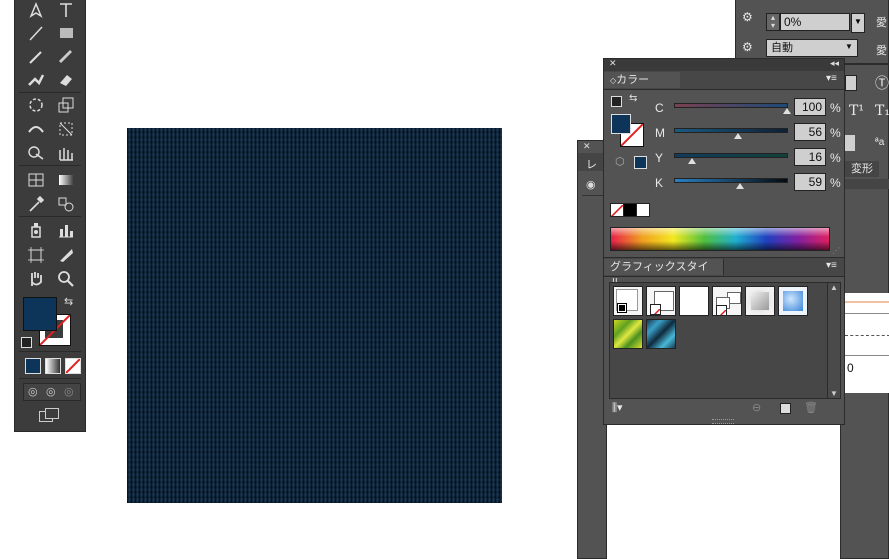 The height and width of the screenshot is (559, 889). What do you see at coordinates (738, 136) in the screenshot?
I see `channel-m-thumb` at bounding box center [738, 136].